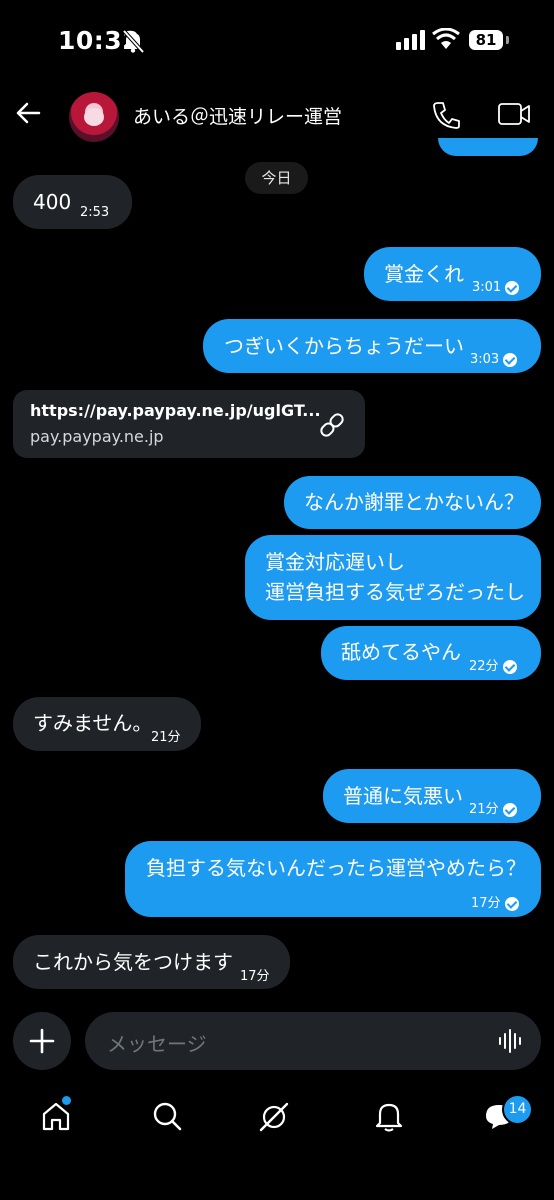  I want to click on message-text: 賞金くれ, so click(424, 274).